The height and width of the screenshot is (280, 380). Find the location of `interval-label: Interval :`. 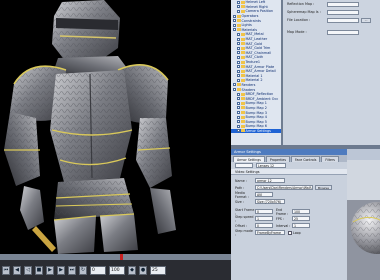

interval-label: Interval : is located at coordinates (283, 225).